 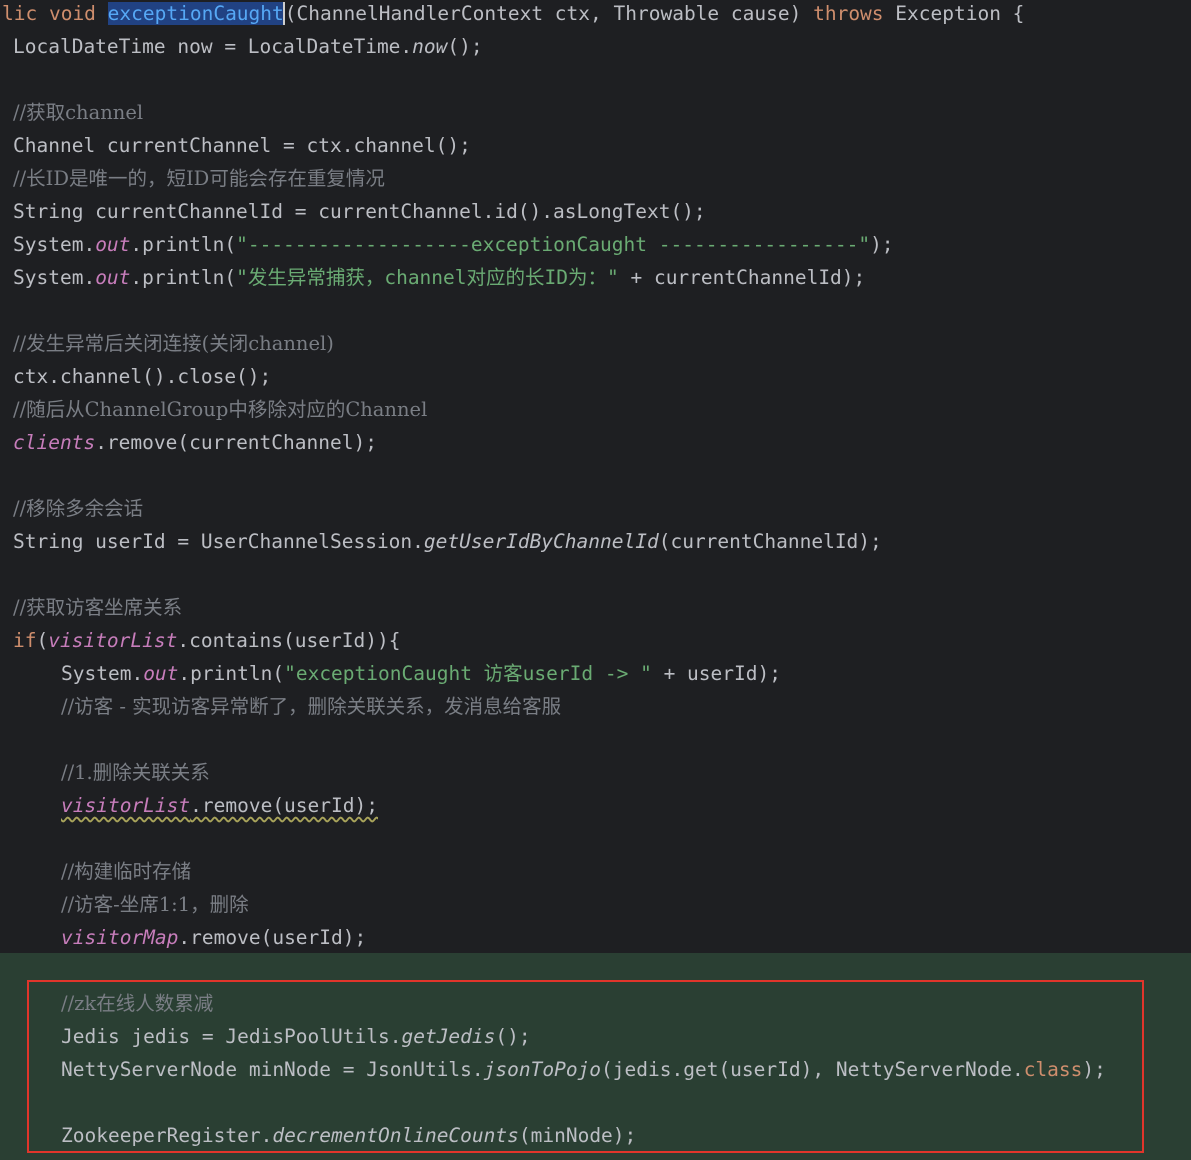 What do you see at coordinates (167, 1135) in the screenshot?
I see `code-text: ZookeeperRegister.` at bounding box center [167, 1135].